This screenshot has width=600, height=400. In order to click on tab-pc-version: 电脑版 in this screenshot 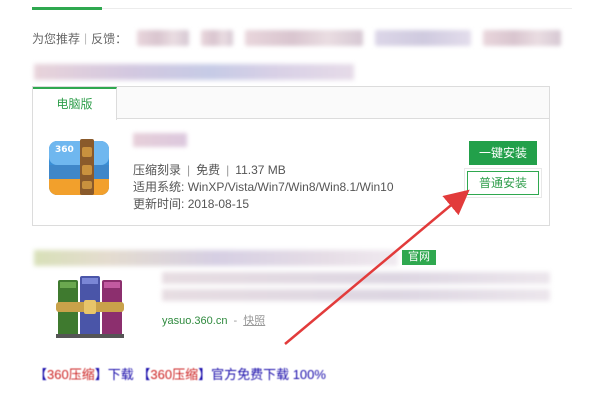, I will do `click(75, 103)`.